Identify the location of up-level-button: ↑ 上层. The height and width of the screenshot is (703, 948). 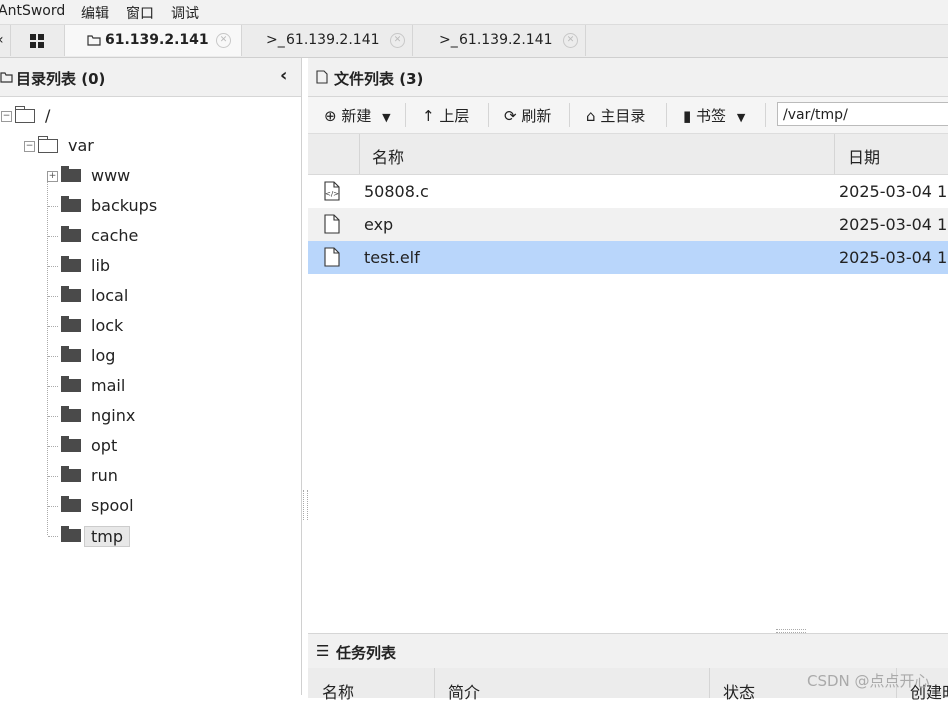
(445, 115).